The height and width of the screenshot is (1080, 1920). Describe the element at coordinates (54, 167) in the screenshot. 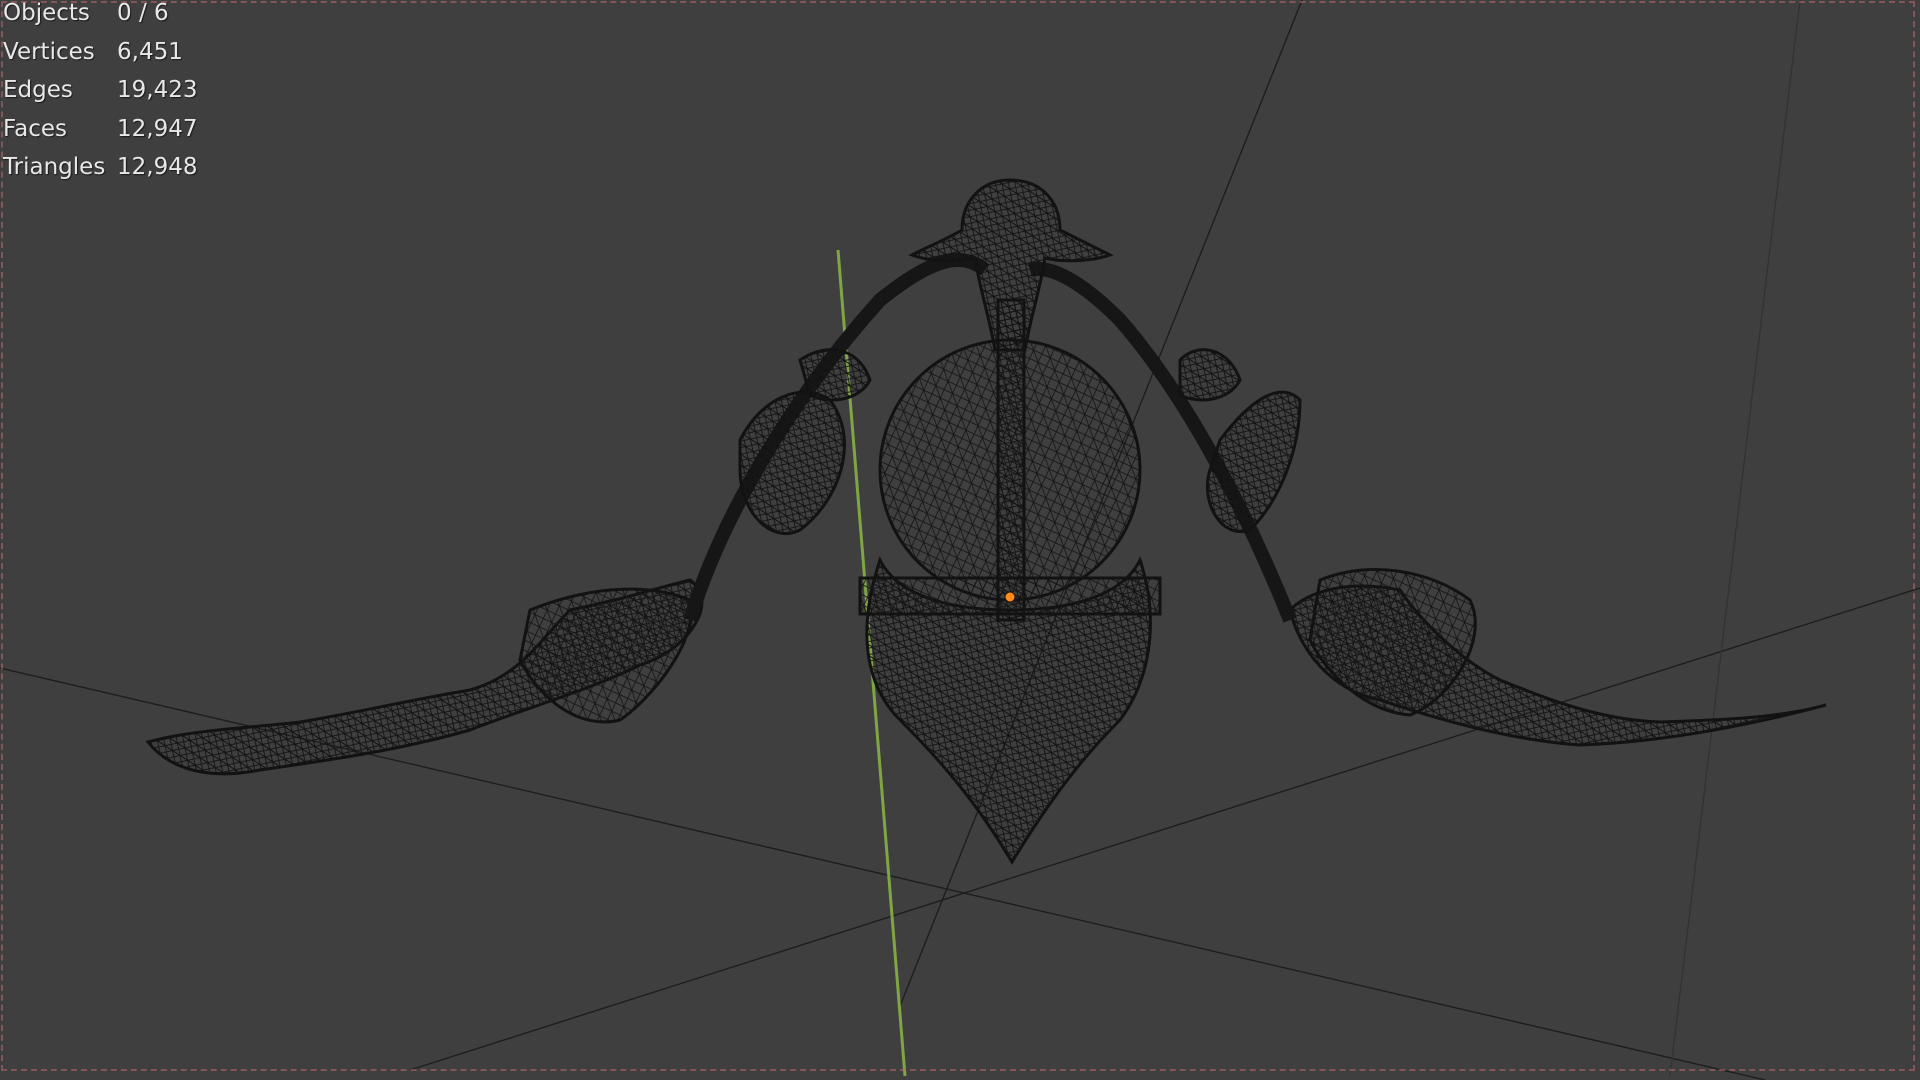

I see `stat-label: Triangles` at that location.